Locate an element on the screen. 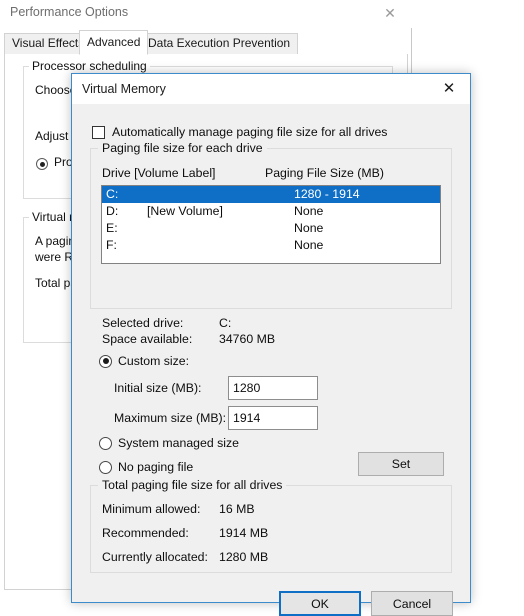  radio-no-paging-file is located at coordinates (105, 467).